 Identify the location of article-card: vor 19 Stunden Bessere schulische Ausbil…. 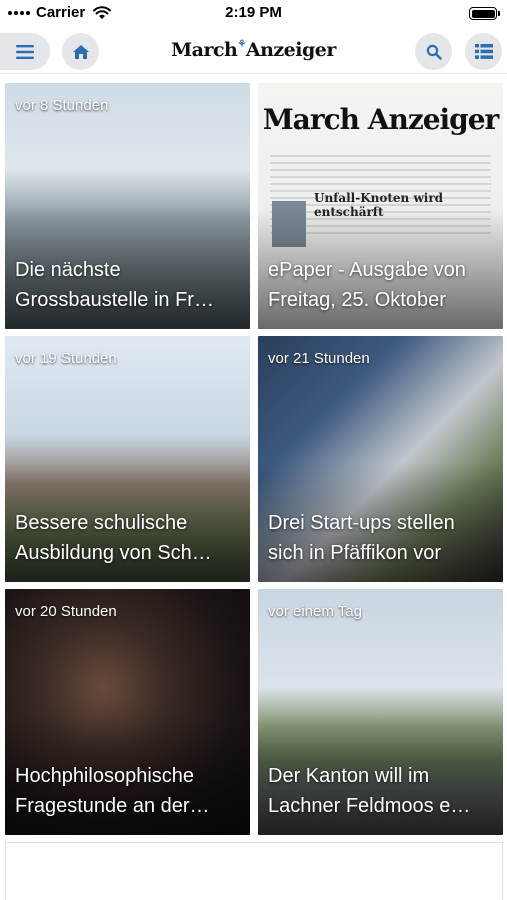
(127, 459).